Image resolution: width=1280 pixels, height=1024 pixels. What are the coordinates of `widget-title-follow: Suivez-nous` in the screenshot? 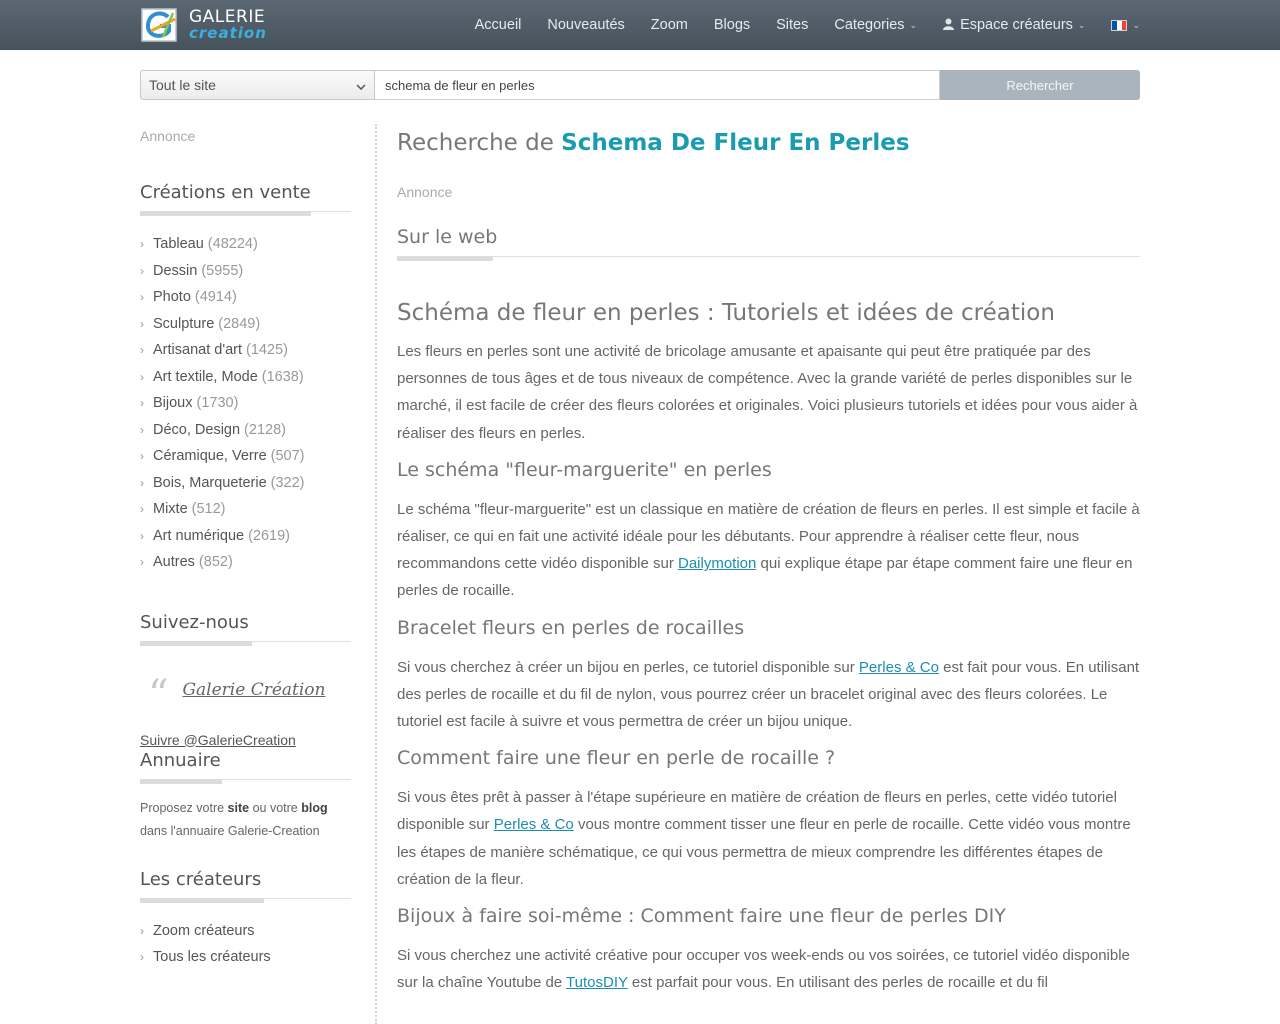 It's located at (194, 622).